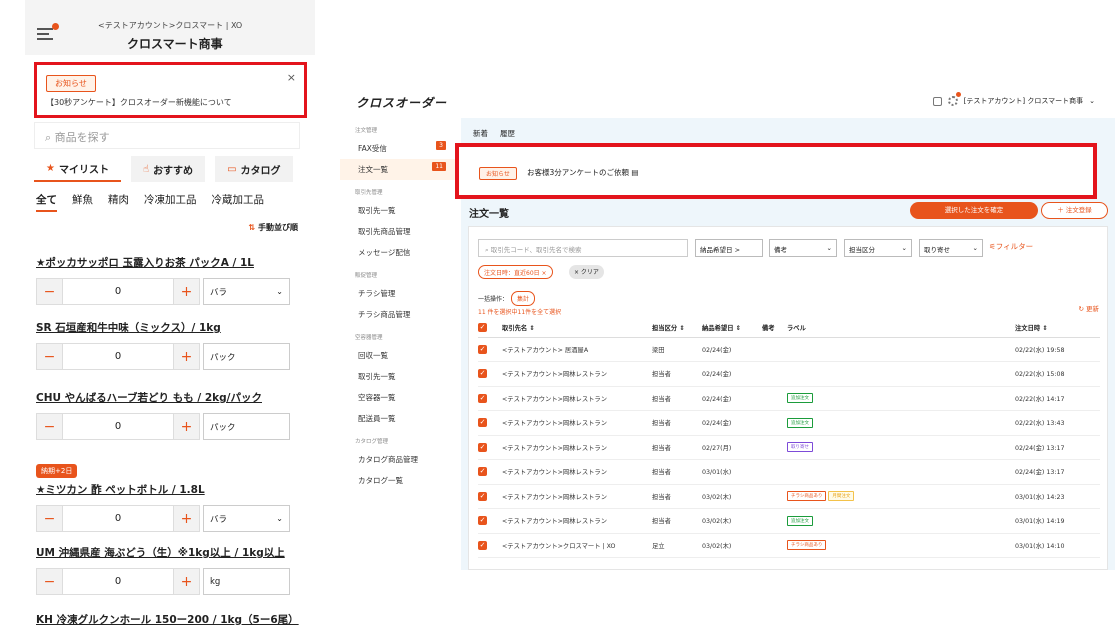 Image resolution: width=1115 pixels, height=640 pixels. Describe the element at coordinates (1057, 328) in the screenshot. I see `header-ordered-at: 注文日時 ⇕` at that location.